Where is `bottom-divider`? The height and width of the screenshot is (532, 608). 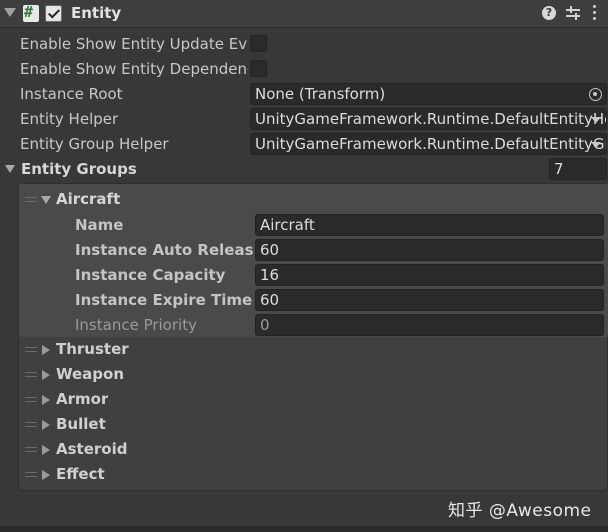 bottom-divider is located at coordinates (304, 529).